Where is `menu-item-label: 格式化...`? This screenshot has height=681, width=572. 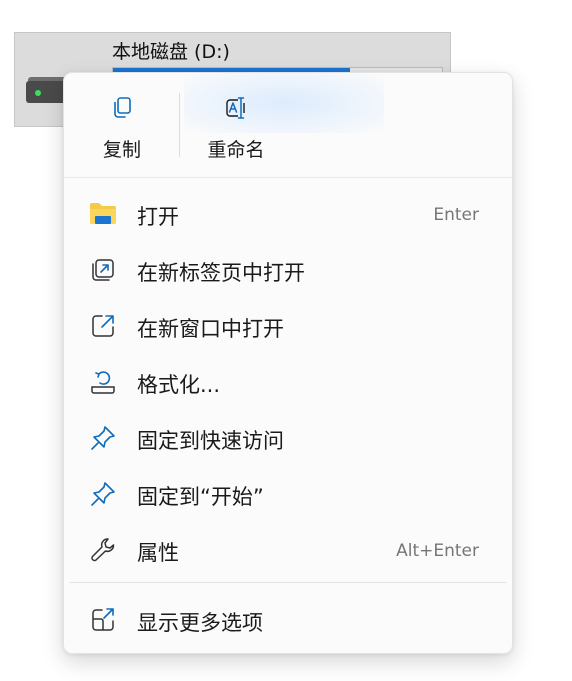 menu-item-label: 格式化... is located at coordinates (179, 385).